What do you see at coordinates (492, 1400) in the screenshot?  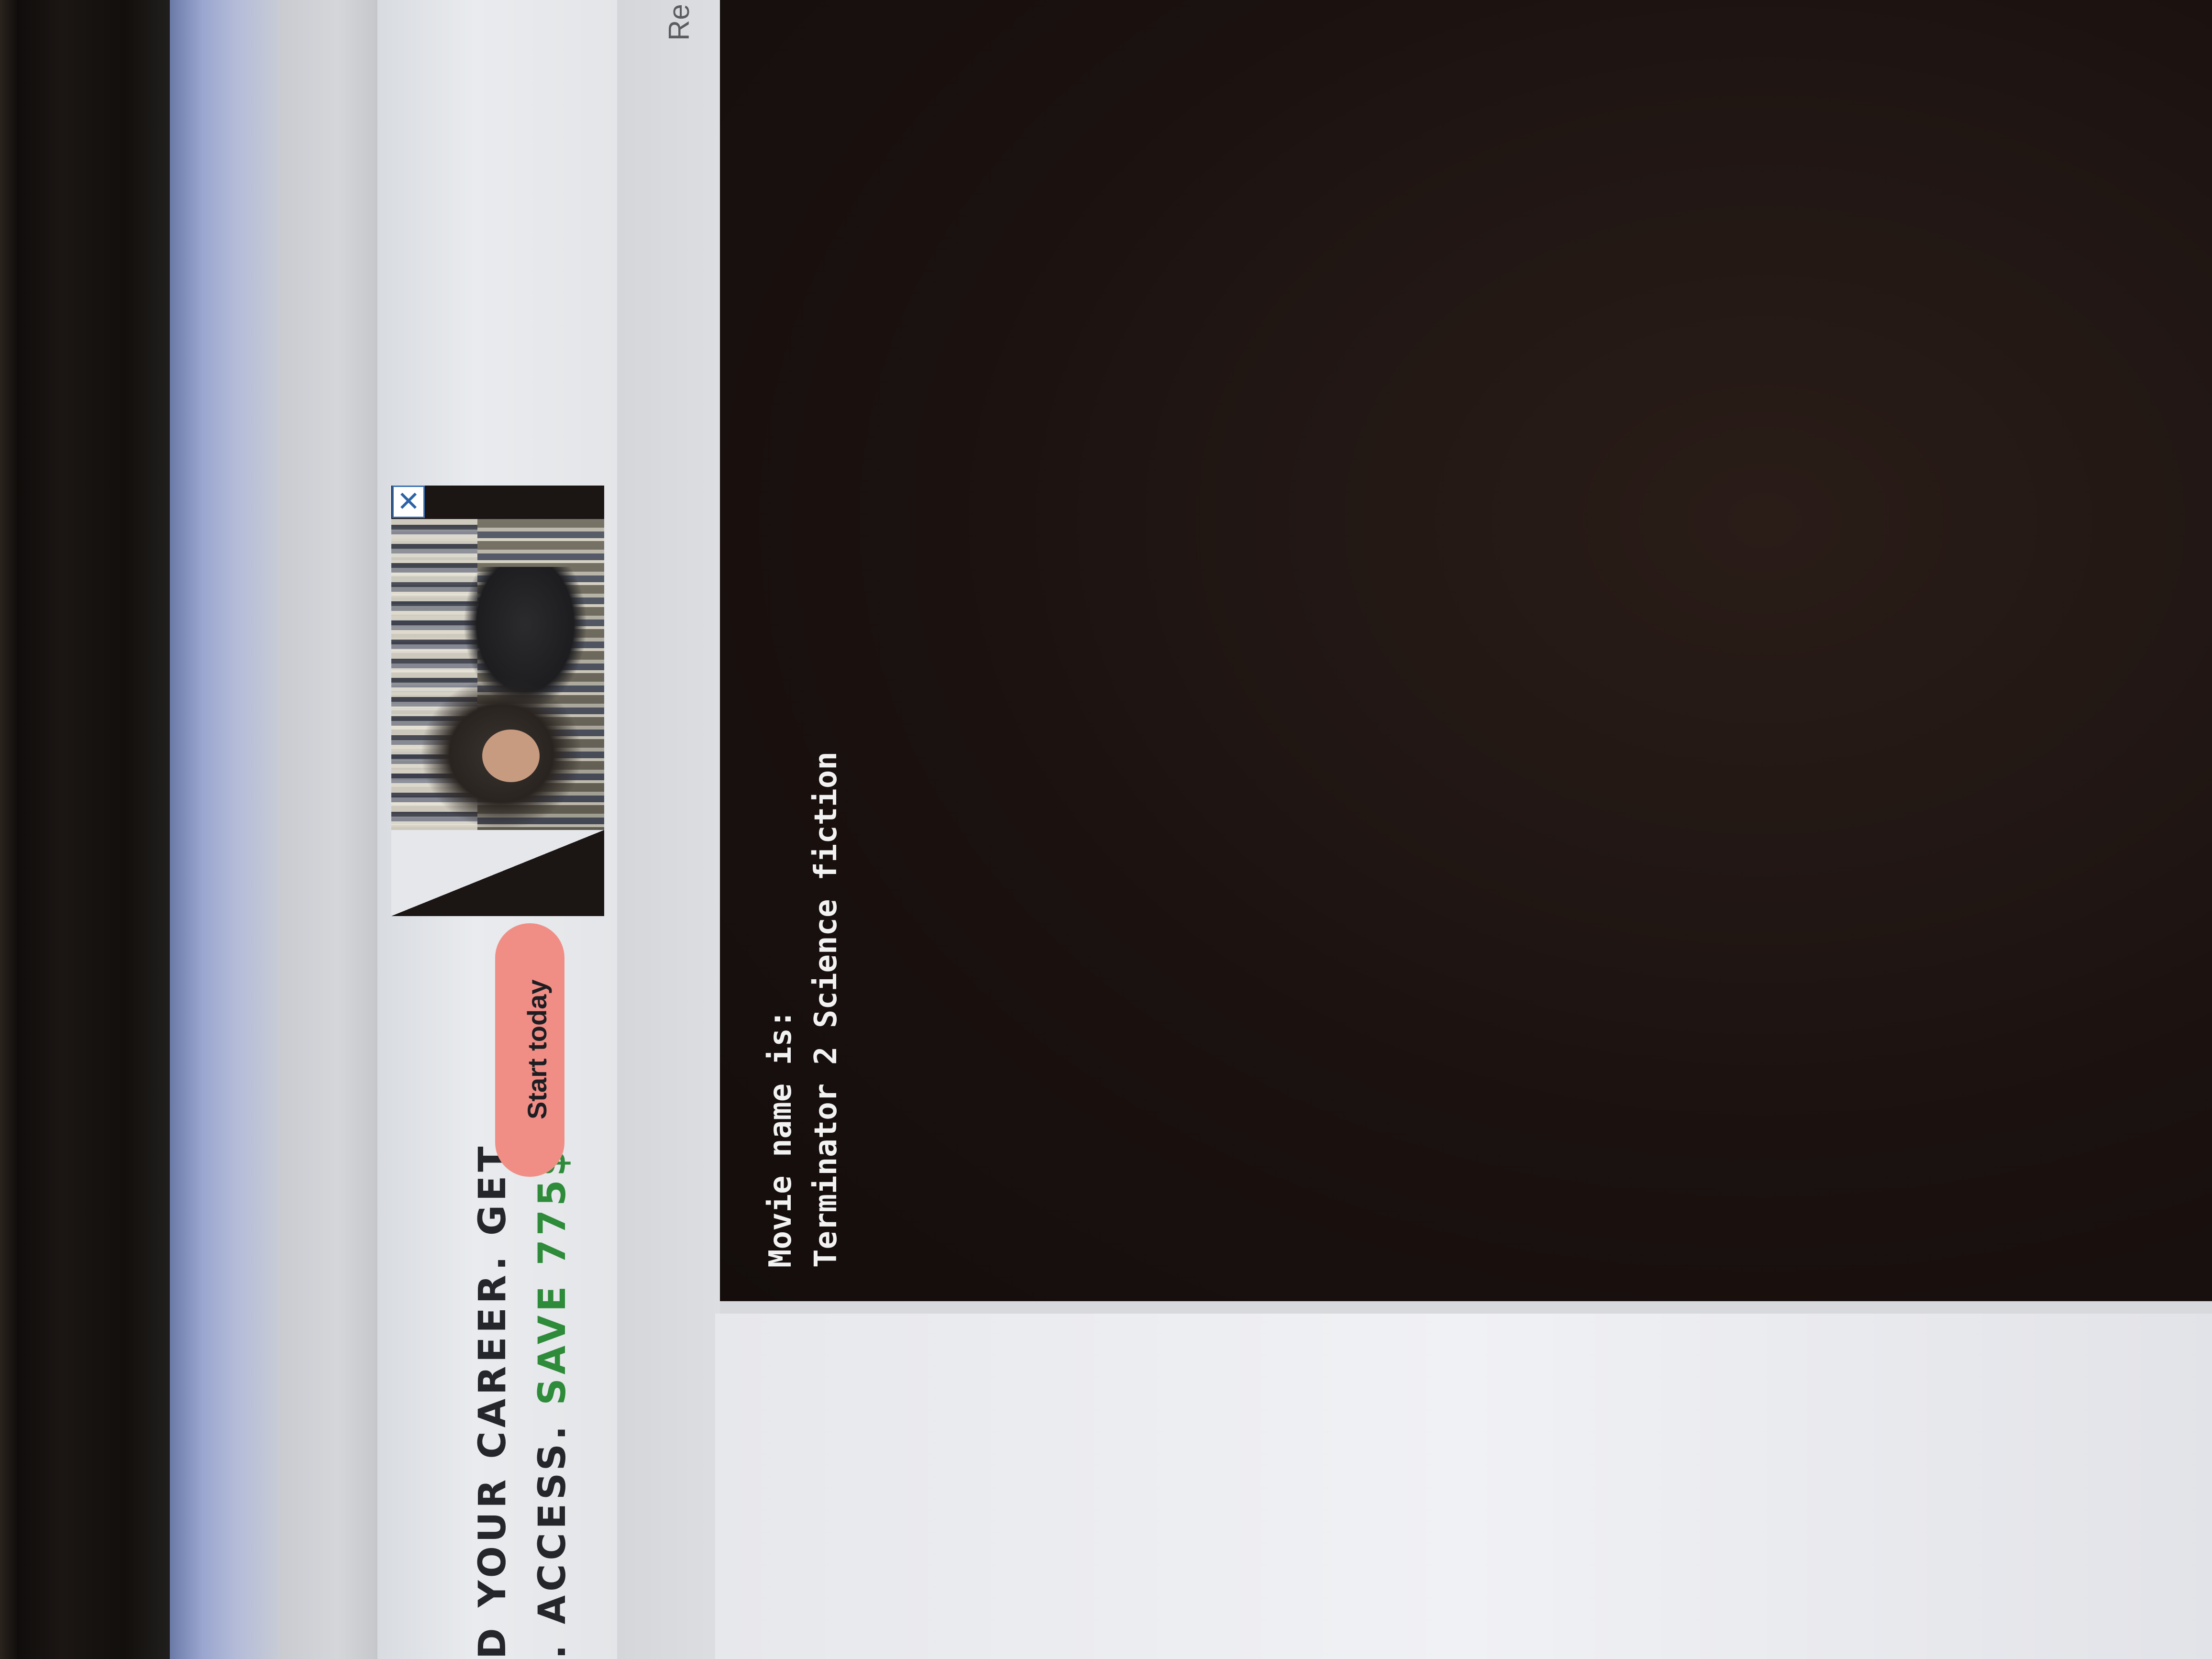 I see `ad-headline-line-1: D YOUR CAREER. GET` at bounding box center [492, 1400].